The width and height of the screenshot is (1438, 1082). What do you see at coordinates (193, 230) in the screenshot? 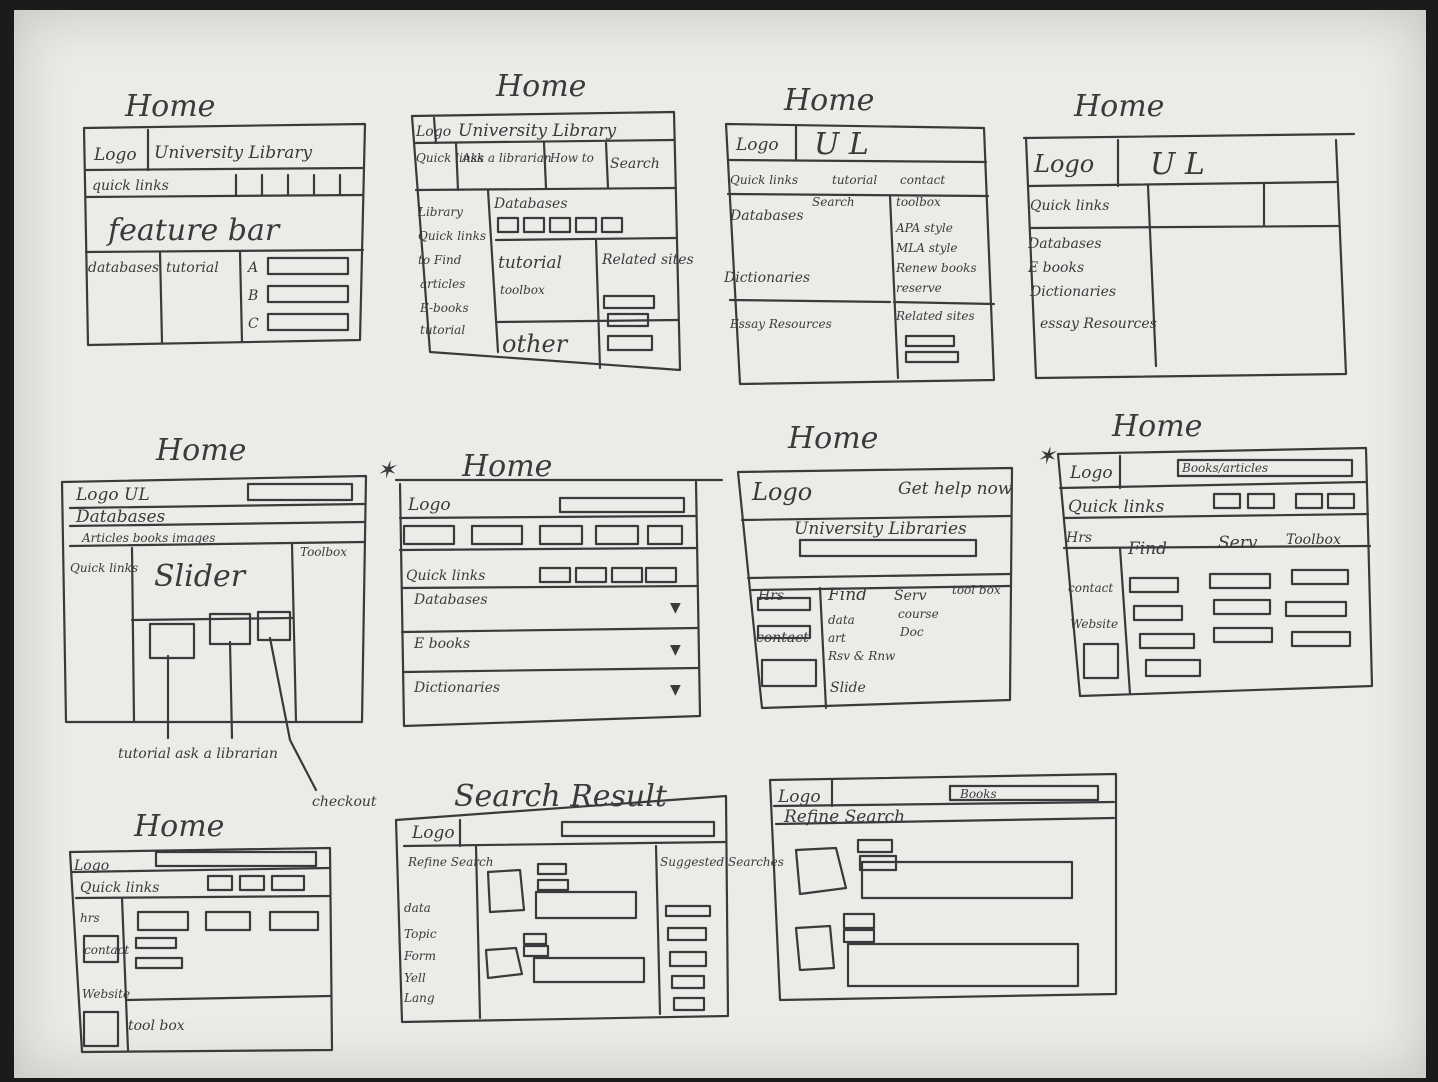
I see `feature-bar-label: feature bar` at bounding box center [193, 230].